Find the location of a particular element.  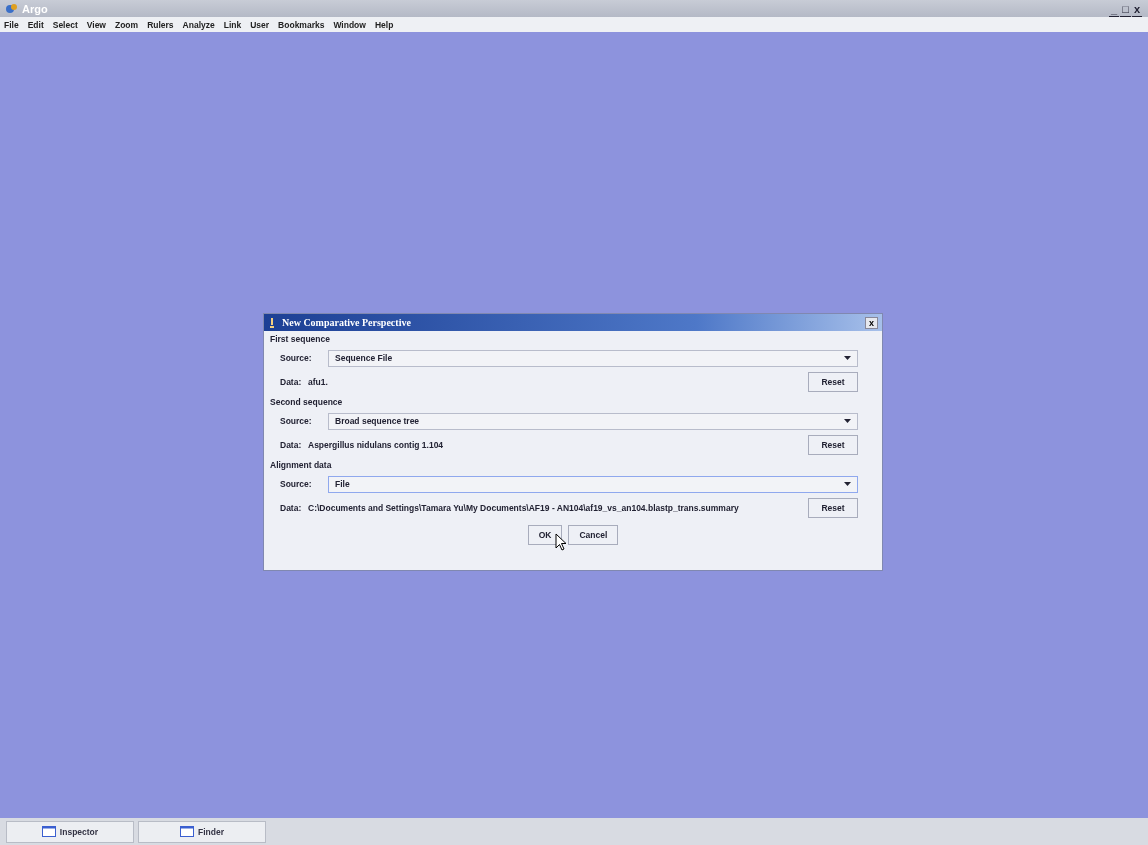

data-value: C:\Documents and Settings\Tamara Yu\My Documents\AF19 - AN104\af19_vs_an104.blastp_trans.summary is located at coordinates (524, 507).